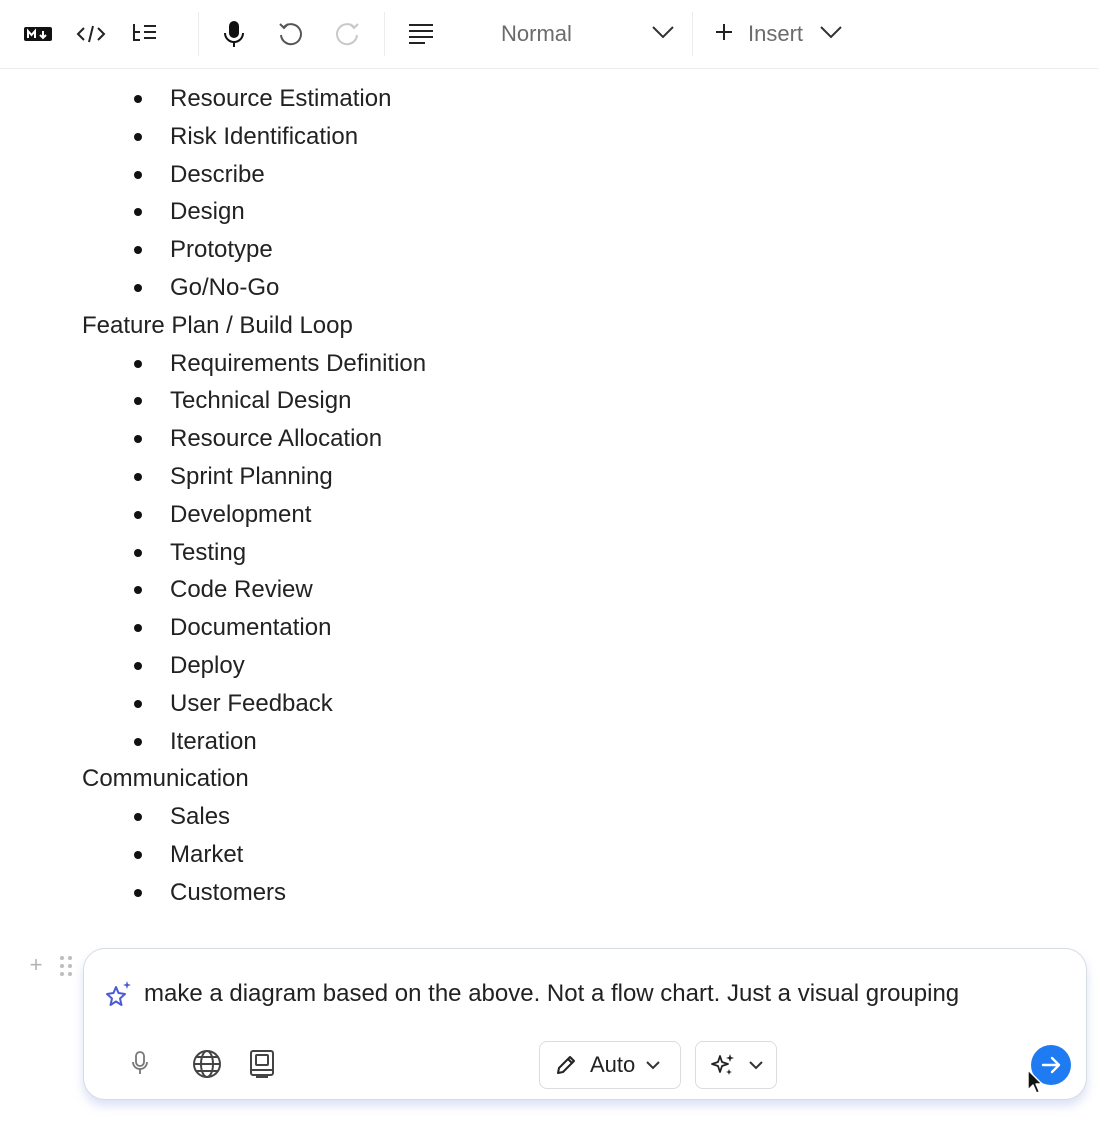 The height and width of the screenshot is (1134, 1098). Describe the element at coordinates (221, 250) in the screenshot. I see `list-item-text: Prototype` at that location.